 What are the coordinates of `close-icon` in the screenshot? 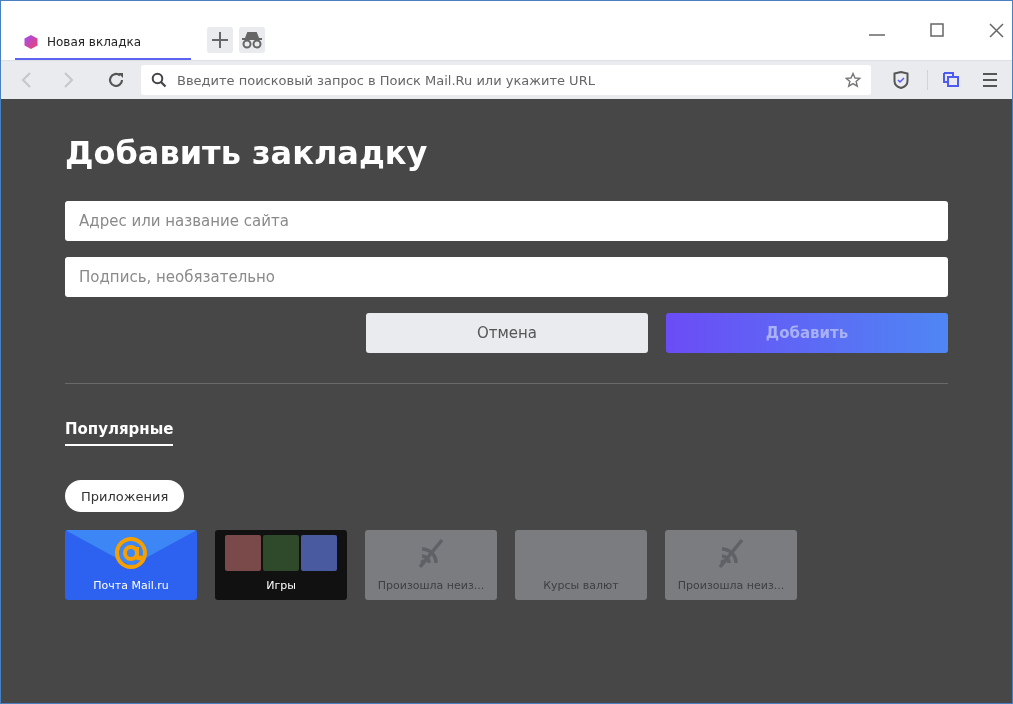 It's located at (996, 30).